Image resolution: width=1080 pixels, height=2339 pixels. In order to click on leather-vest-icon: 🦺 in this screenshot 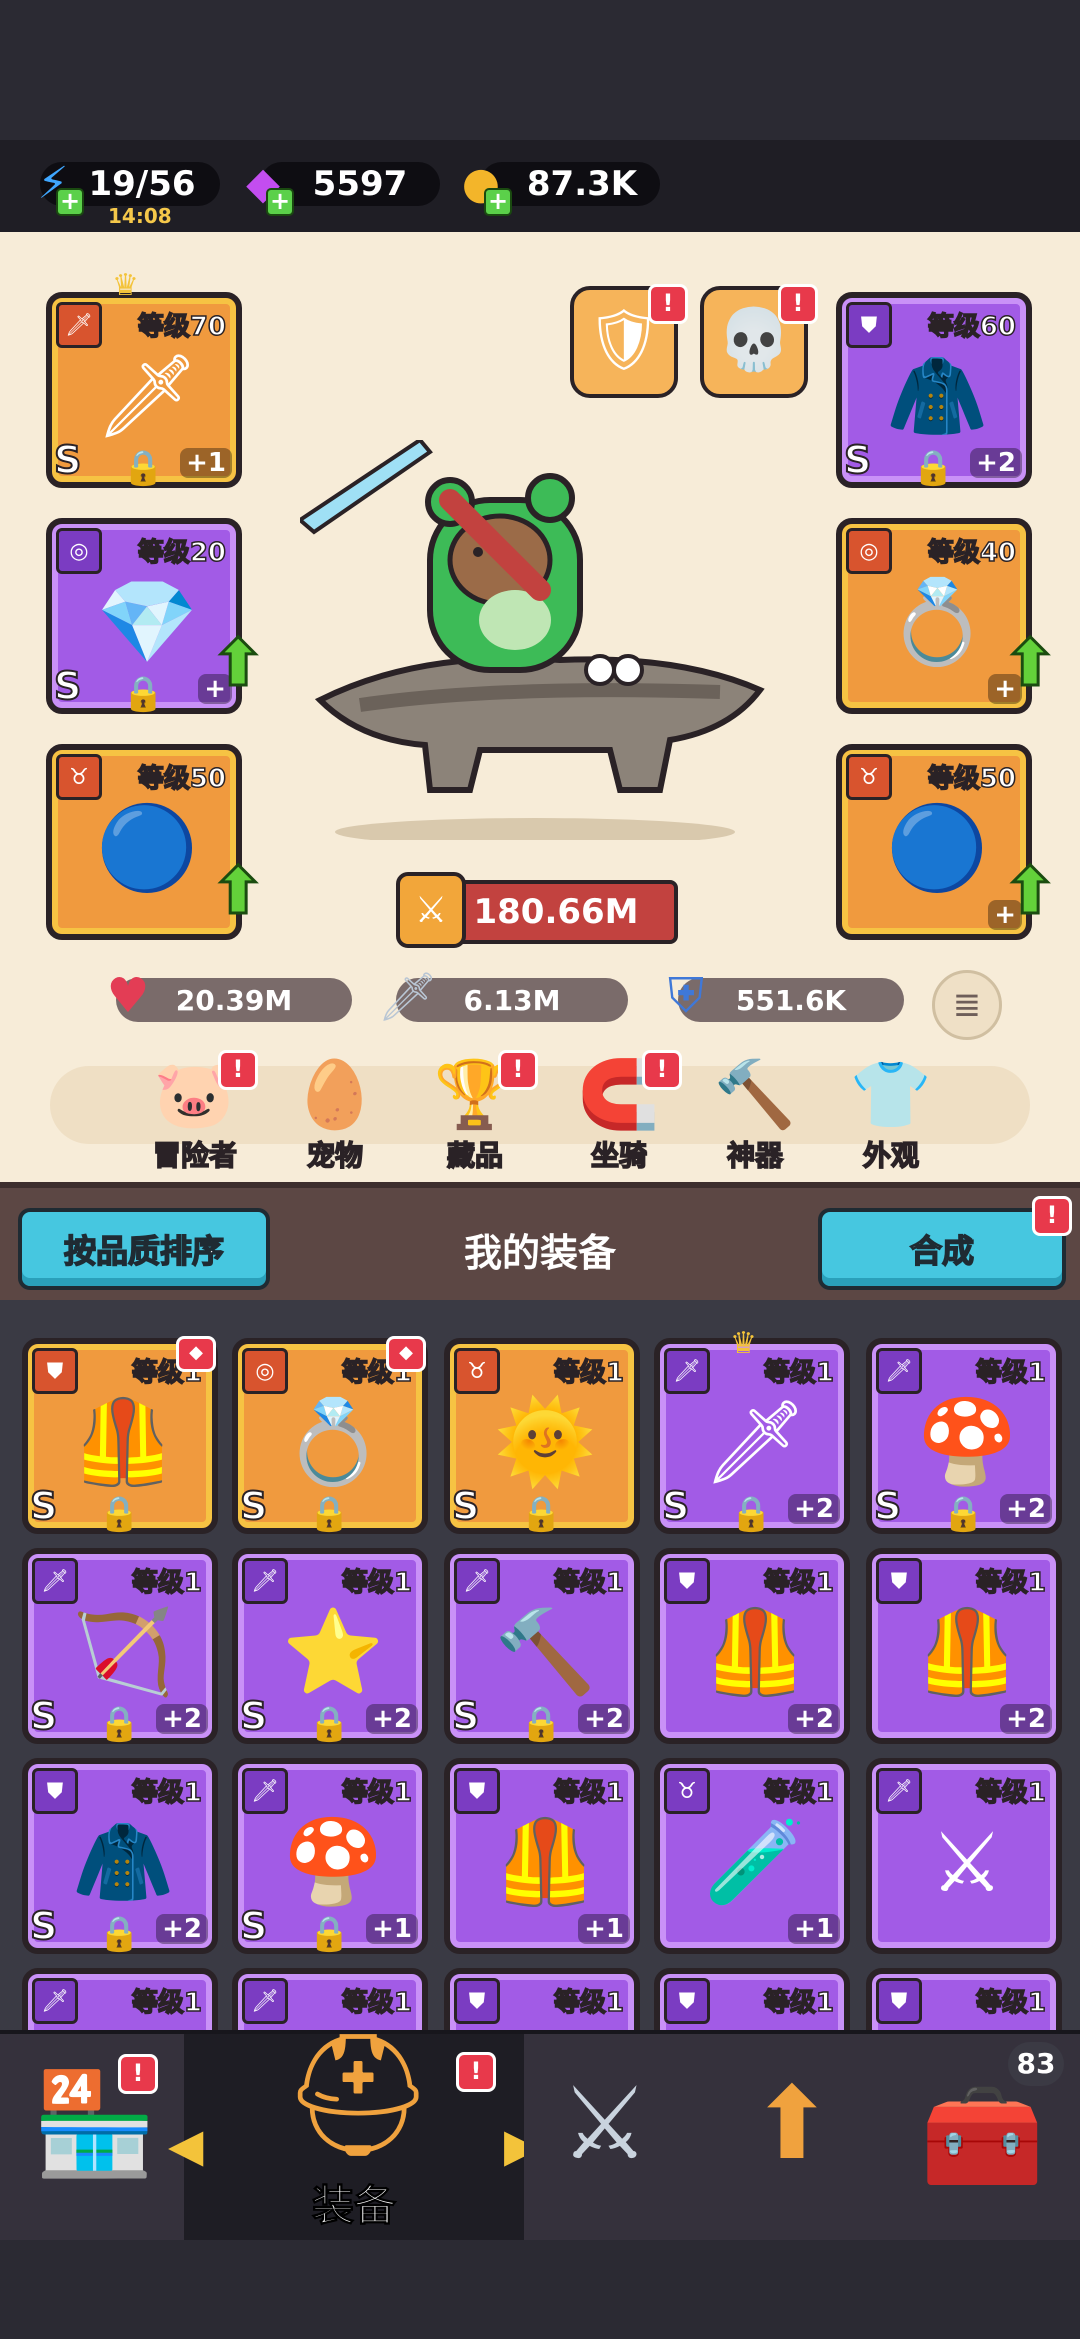, I will do `click(967, 1652)`.